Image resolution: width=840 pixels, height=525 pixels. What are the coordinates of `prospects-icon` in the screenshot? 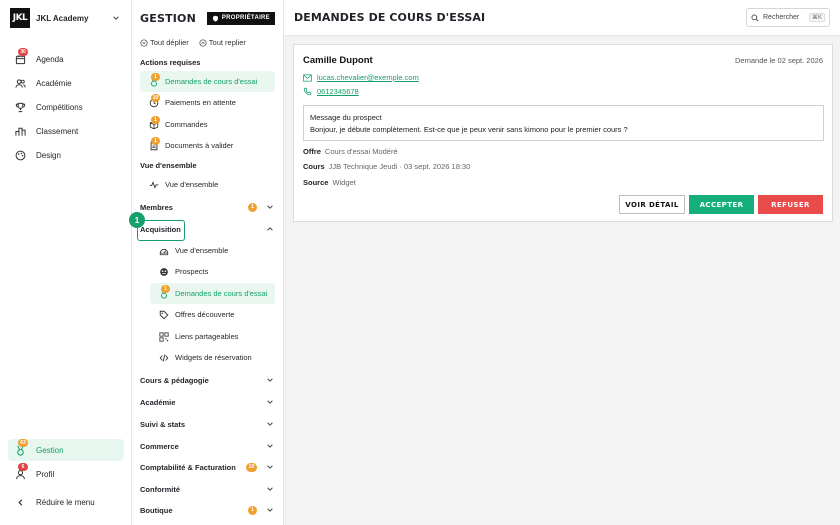 It's located at (163, 271).